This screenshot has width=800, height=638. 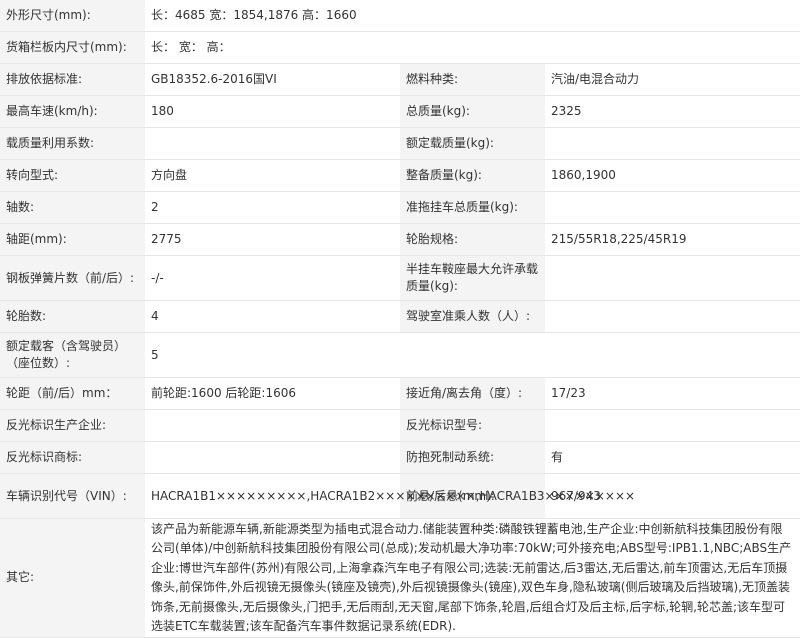 I want to click on spec-value: 4, so click(x=272, y=316).